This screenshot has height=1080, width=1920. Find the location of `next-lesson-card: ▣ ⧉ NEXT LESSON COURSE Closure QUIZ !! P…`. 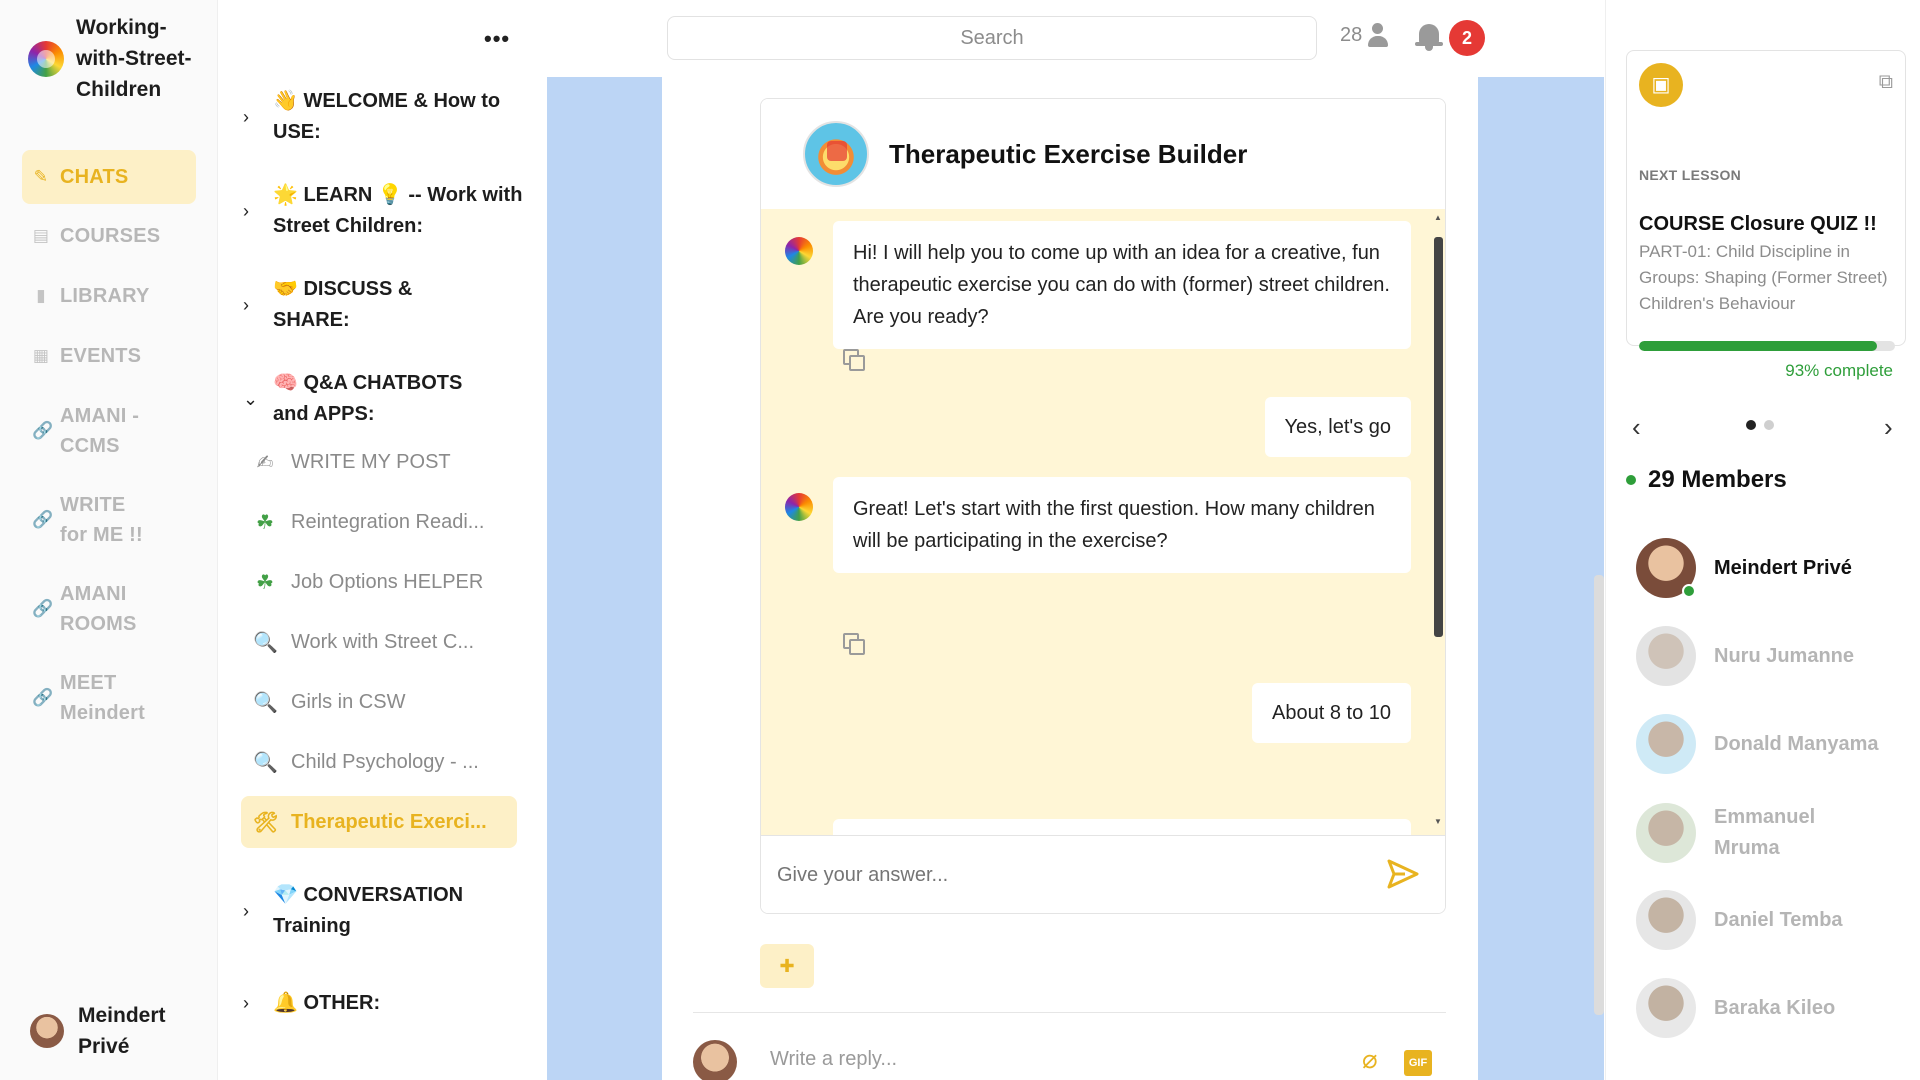

next-lesson-card: ▣ ⧉ NEXT LESSON COURSE Closure QUIZ !! P… is located at coordinates (1766, 215).